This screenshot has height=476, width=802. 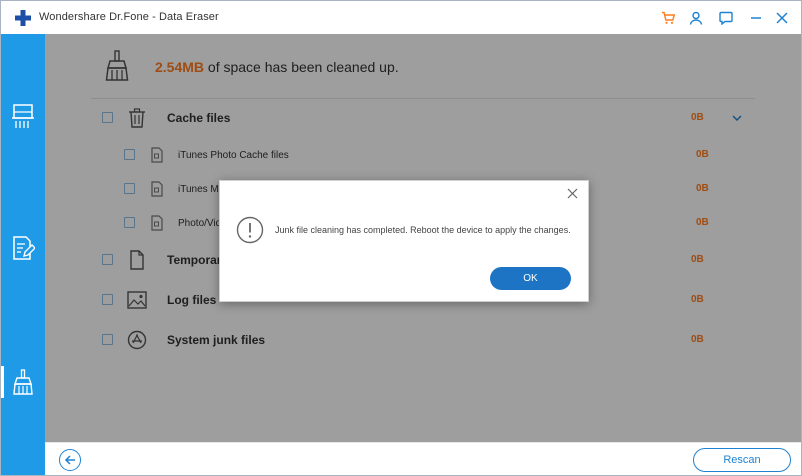 I want to click on feedback-button, so click(x=726, y=18).